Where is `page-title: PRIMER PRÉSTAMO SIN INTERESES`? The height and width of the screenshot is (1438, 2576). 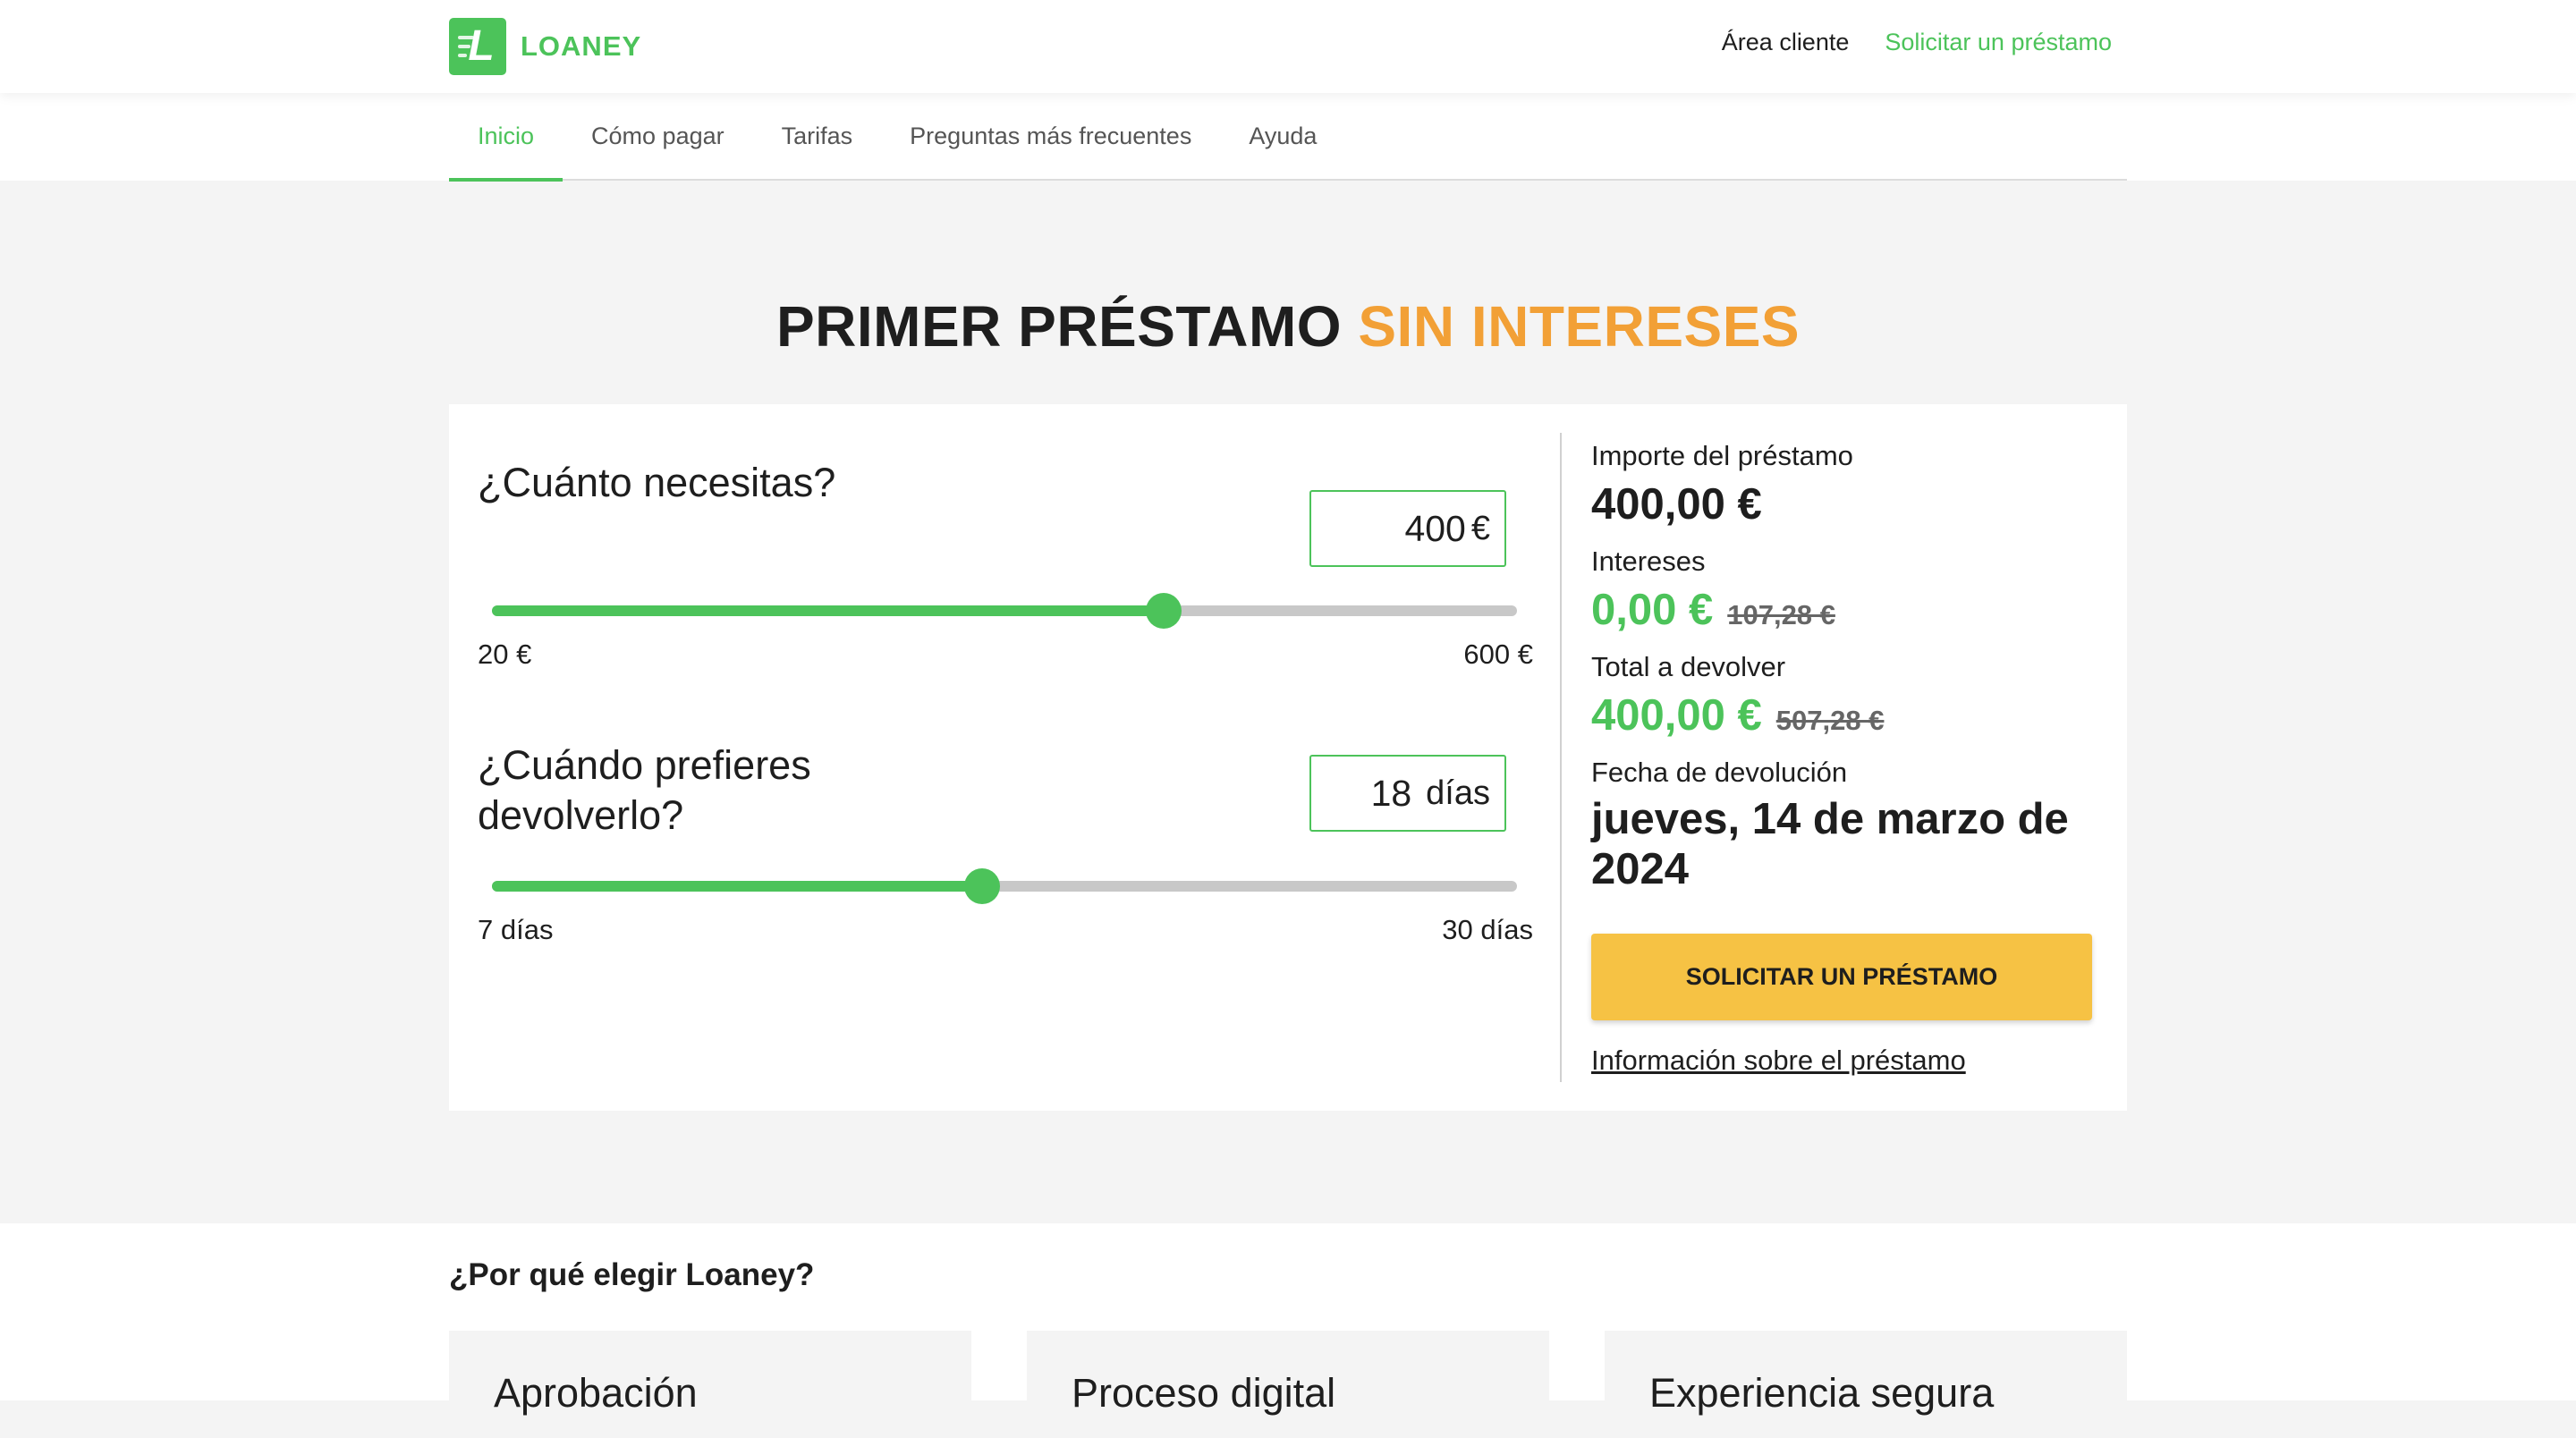 page-title: PRIMER PRÉSTAMO SIN INTERESES is located at coordinates (1288, 326).